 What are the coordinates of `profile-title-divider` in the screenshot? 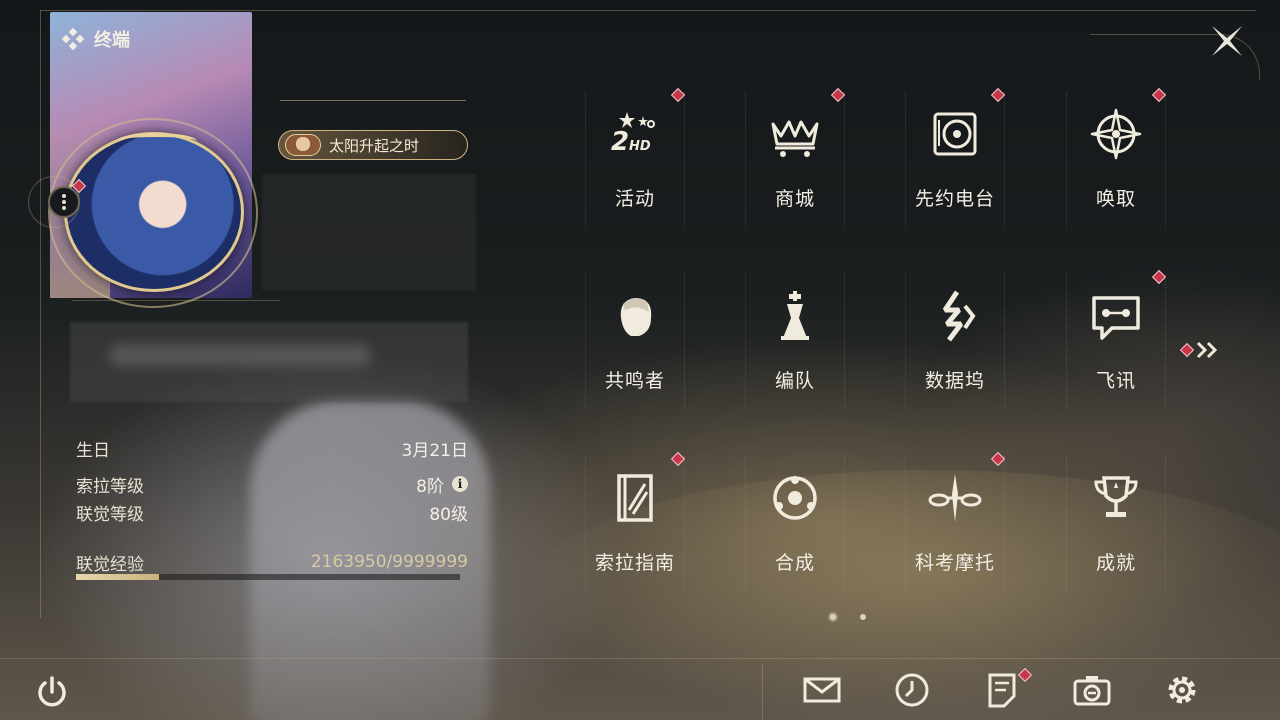 It's located at (373, 100).